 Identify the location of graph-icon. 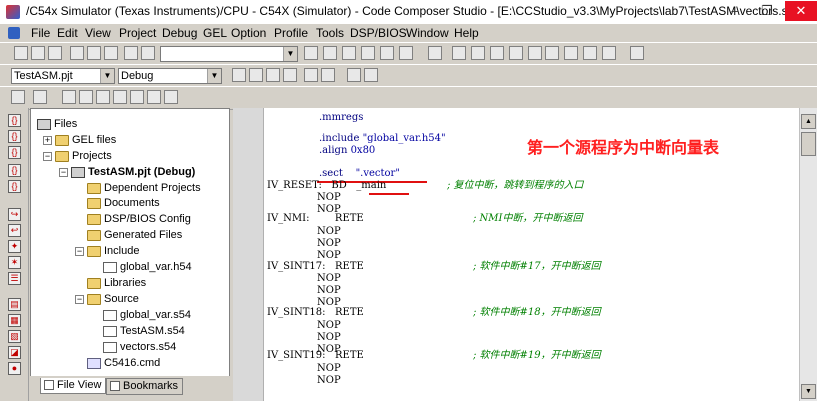
(137, 97).